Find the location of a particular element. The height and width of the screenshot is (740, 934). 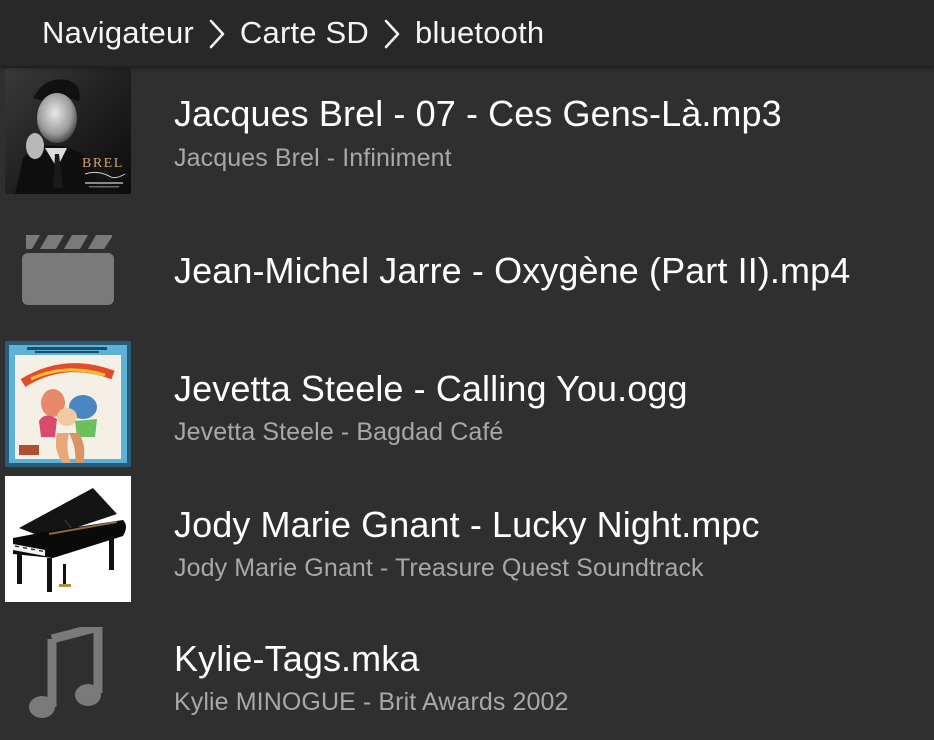

album-art-piano is located at coordinates (68, 539).